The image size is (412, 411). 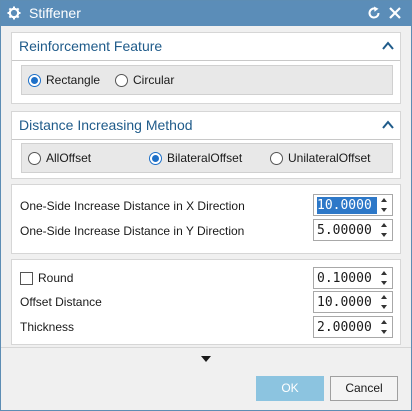 I want to click on title-bar: Stiffener, so click(x=206, y=13).